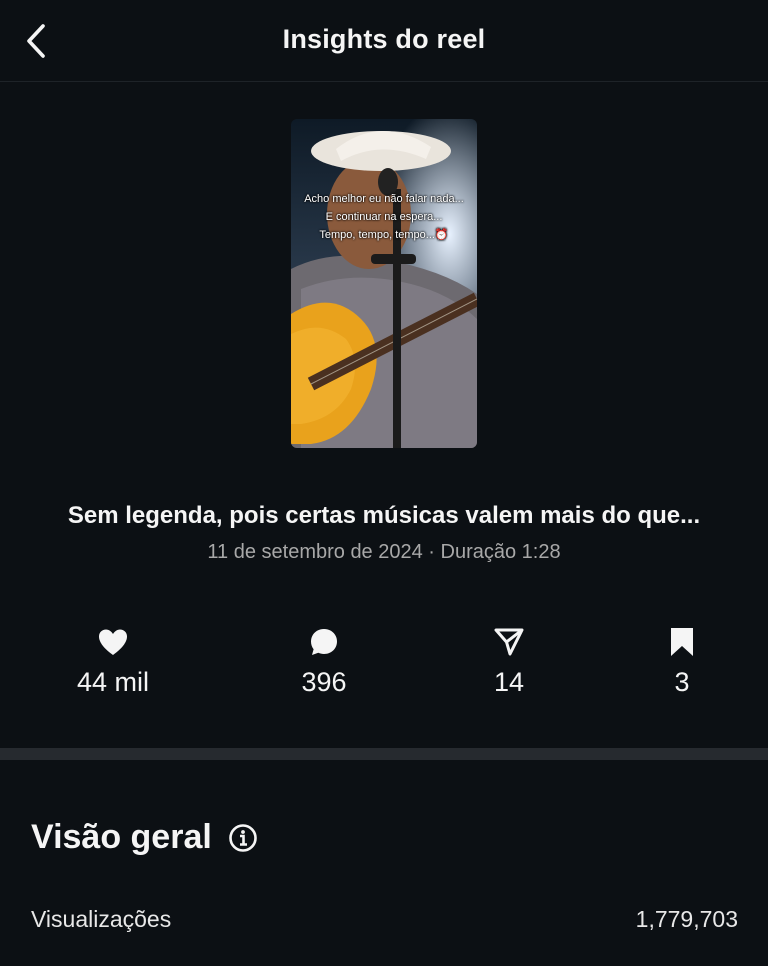 Image resolution: width=768 pixels, height=966 pixels. What do you see at coordinates (101, 919) in the screenshot?
I see `views-label: Visualizações` at bounding box center [101, 919].